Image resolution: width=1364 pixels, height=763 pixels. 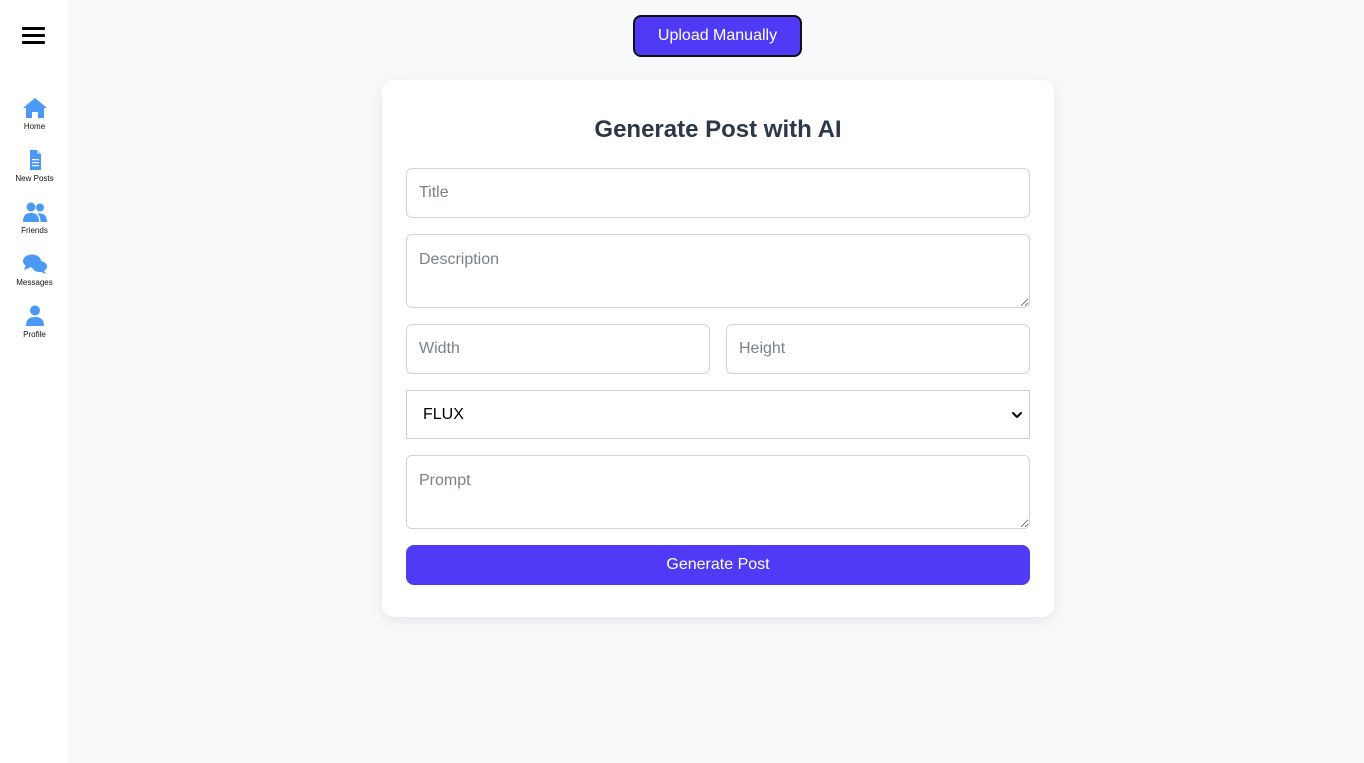 What do you see at coordinates (34, 36) in the screenshot?
I see `hamburger-menu-icon` at bounding box center [34, 36].